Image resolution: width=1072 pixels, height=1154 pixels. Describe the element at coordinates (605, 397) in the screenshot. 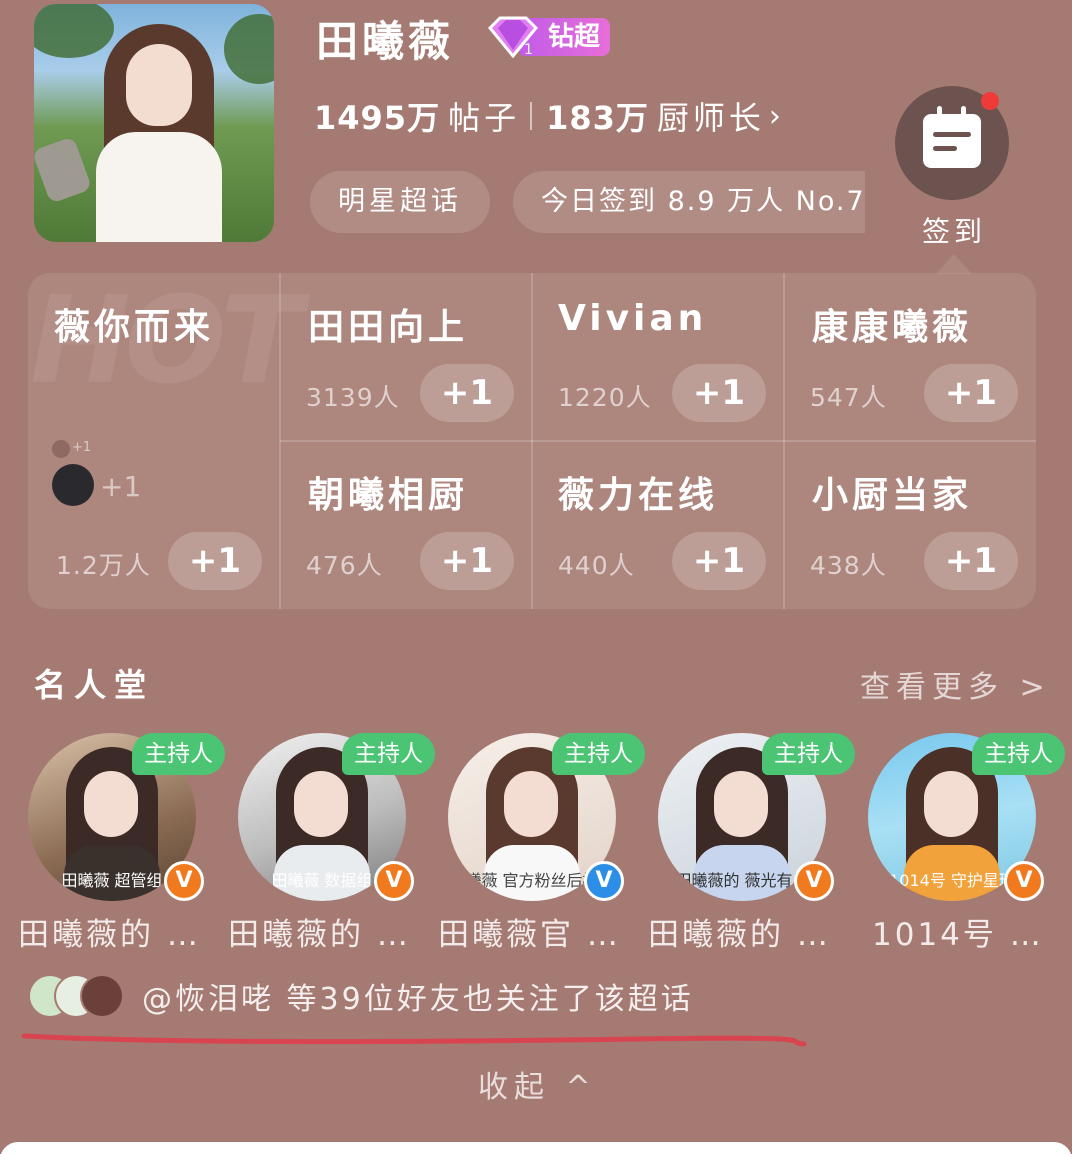

I see `group-count: 1220人` at that location.